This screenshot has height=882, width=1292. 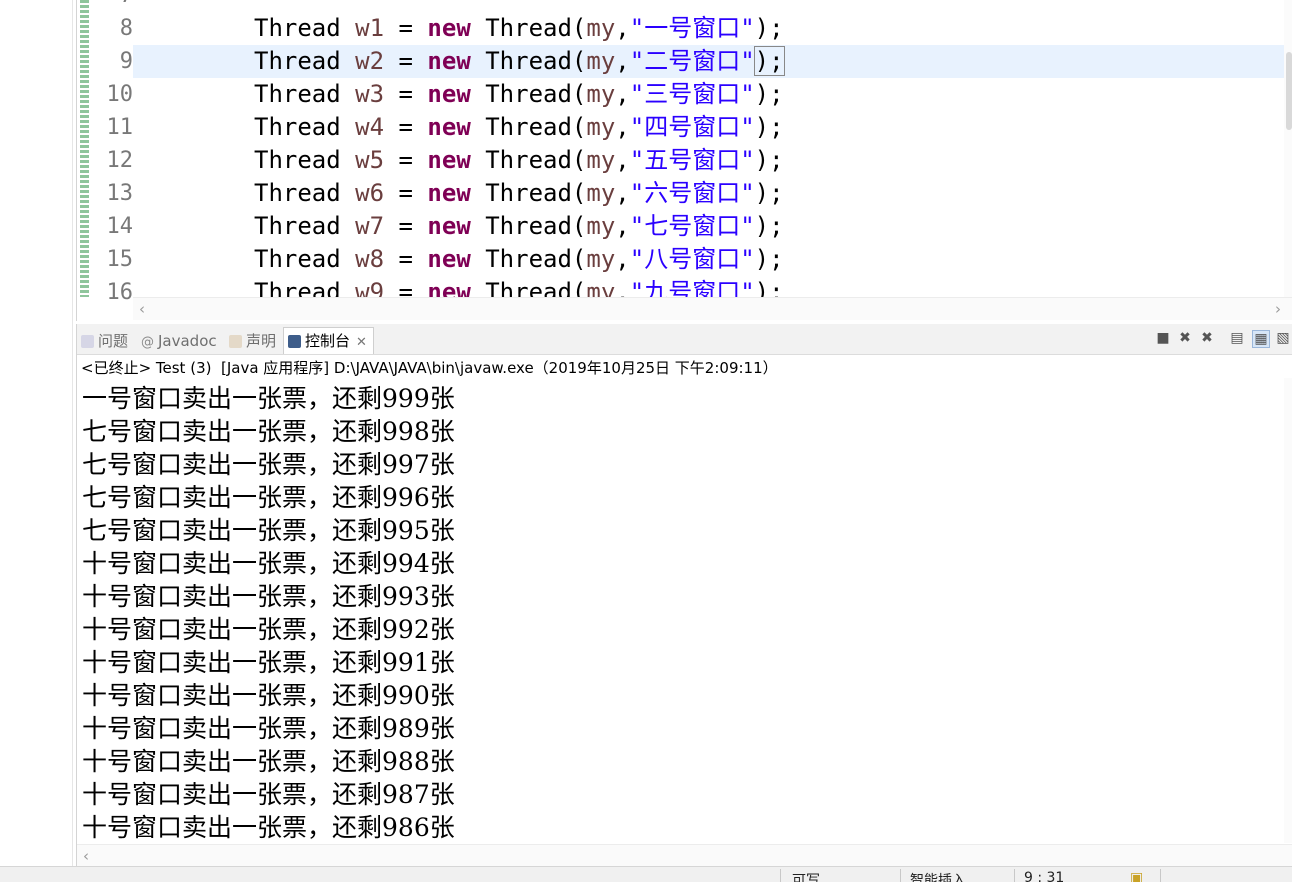 What do you see at coordinates (1288, 148) in the screenshot?
I see `editor-vertical-scrollbar` at bounding box center [1288, 148].